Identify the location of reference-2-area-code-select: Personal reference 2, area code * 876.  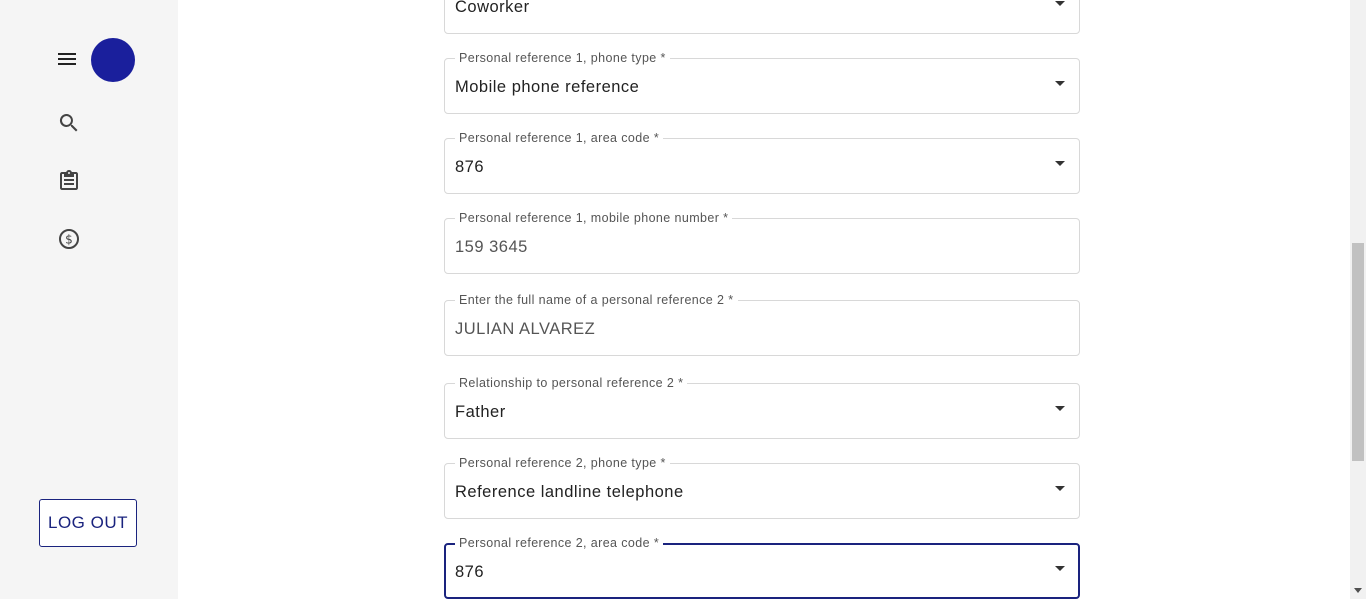
(762, 567).